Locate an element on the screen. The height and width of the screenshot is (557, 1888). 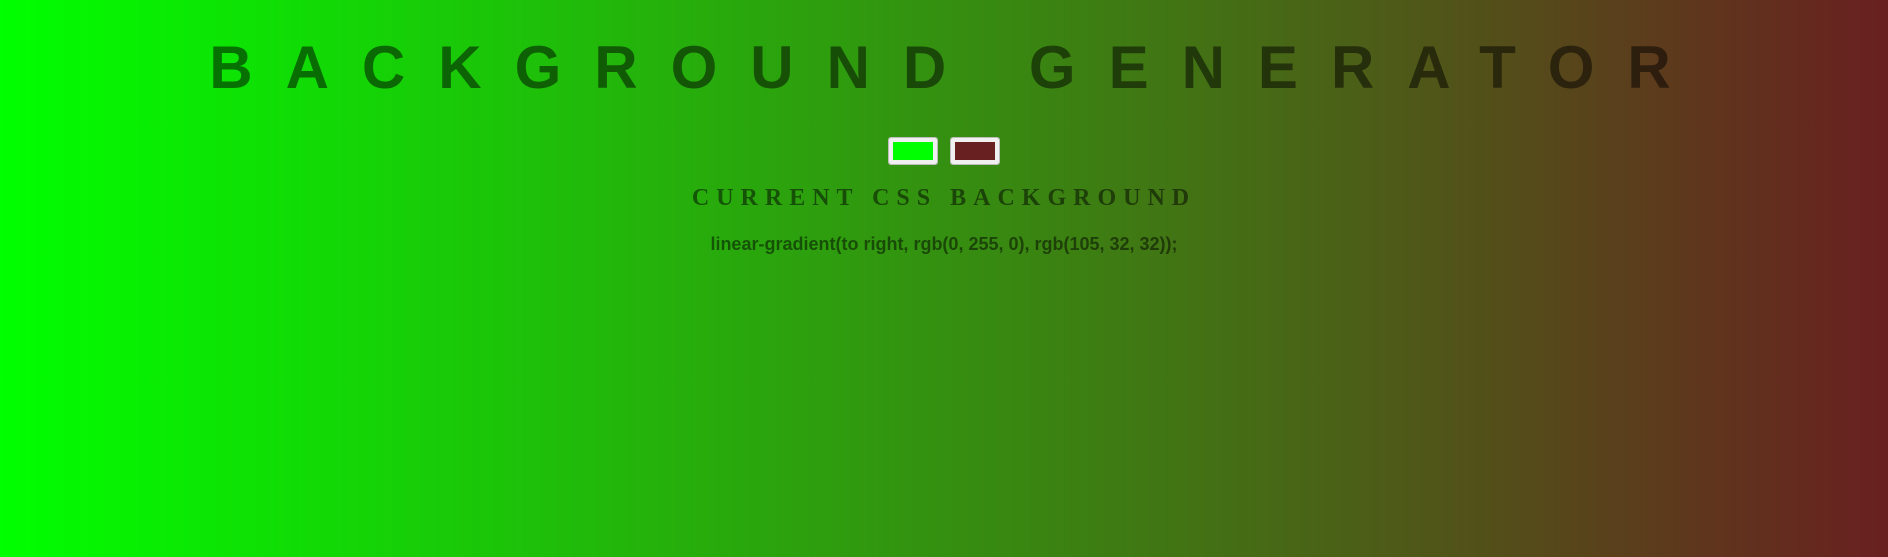
color-pickers is located at coordinates (944, 151).